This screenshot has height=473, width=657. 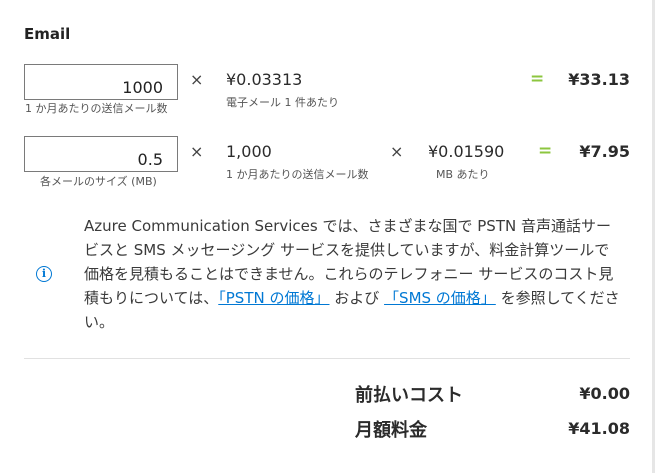 What do you see at coordinates (327, 358) in the screenshot?
I see `divider` at bounding box center [327, 358].